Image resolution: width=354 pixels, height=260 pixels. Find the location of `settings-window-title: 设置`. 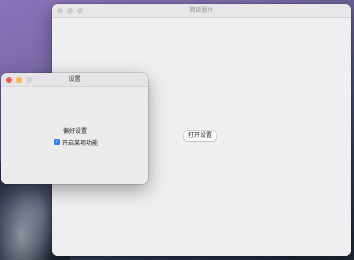

settings-window-title: 设置 is located at coordinates (74, 79).